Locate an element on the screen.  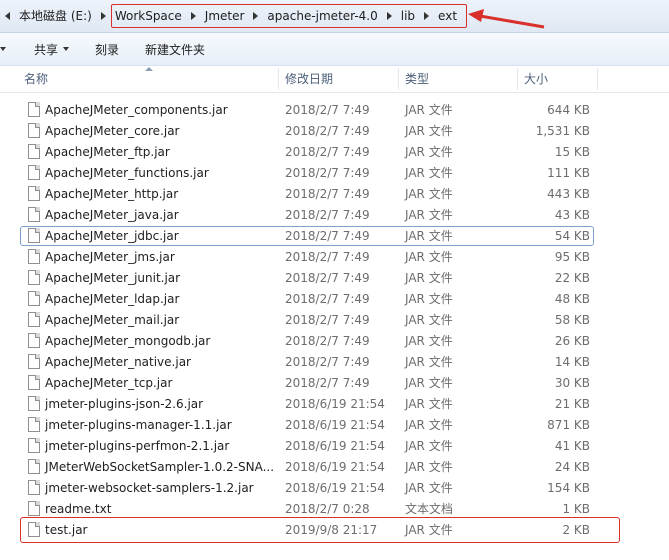
burn-label: 刻录 is located at coordinates (107, 49).